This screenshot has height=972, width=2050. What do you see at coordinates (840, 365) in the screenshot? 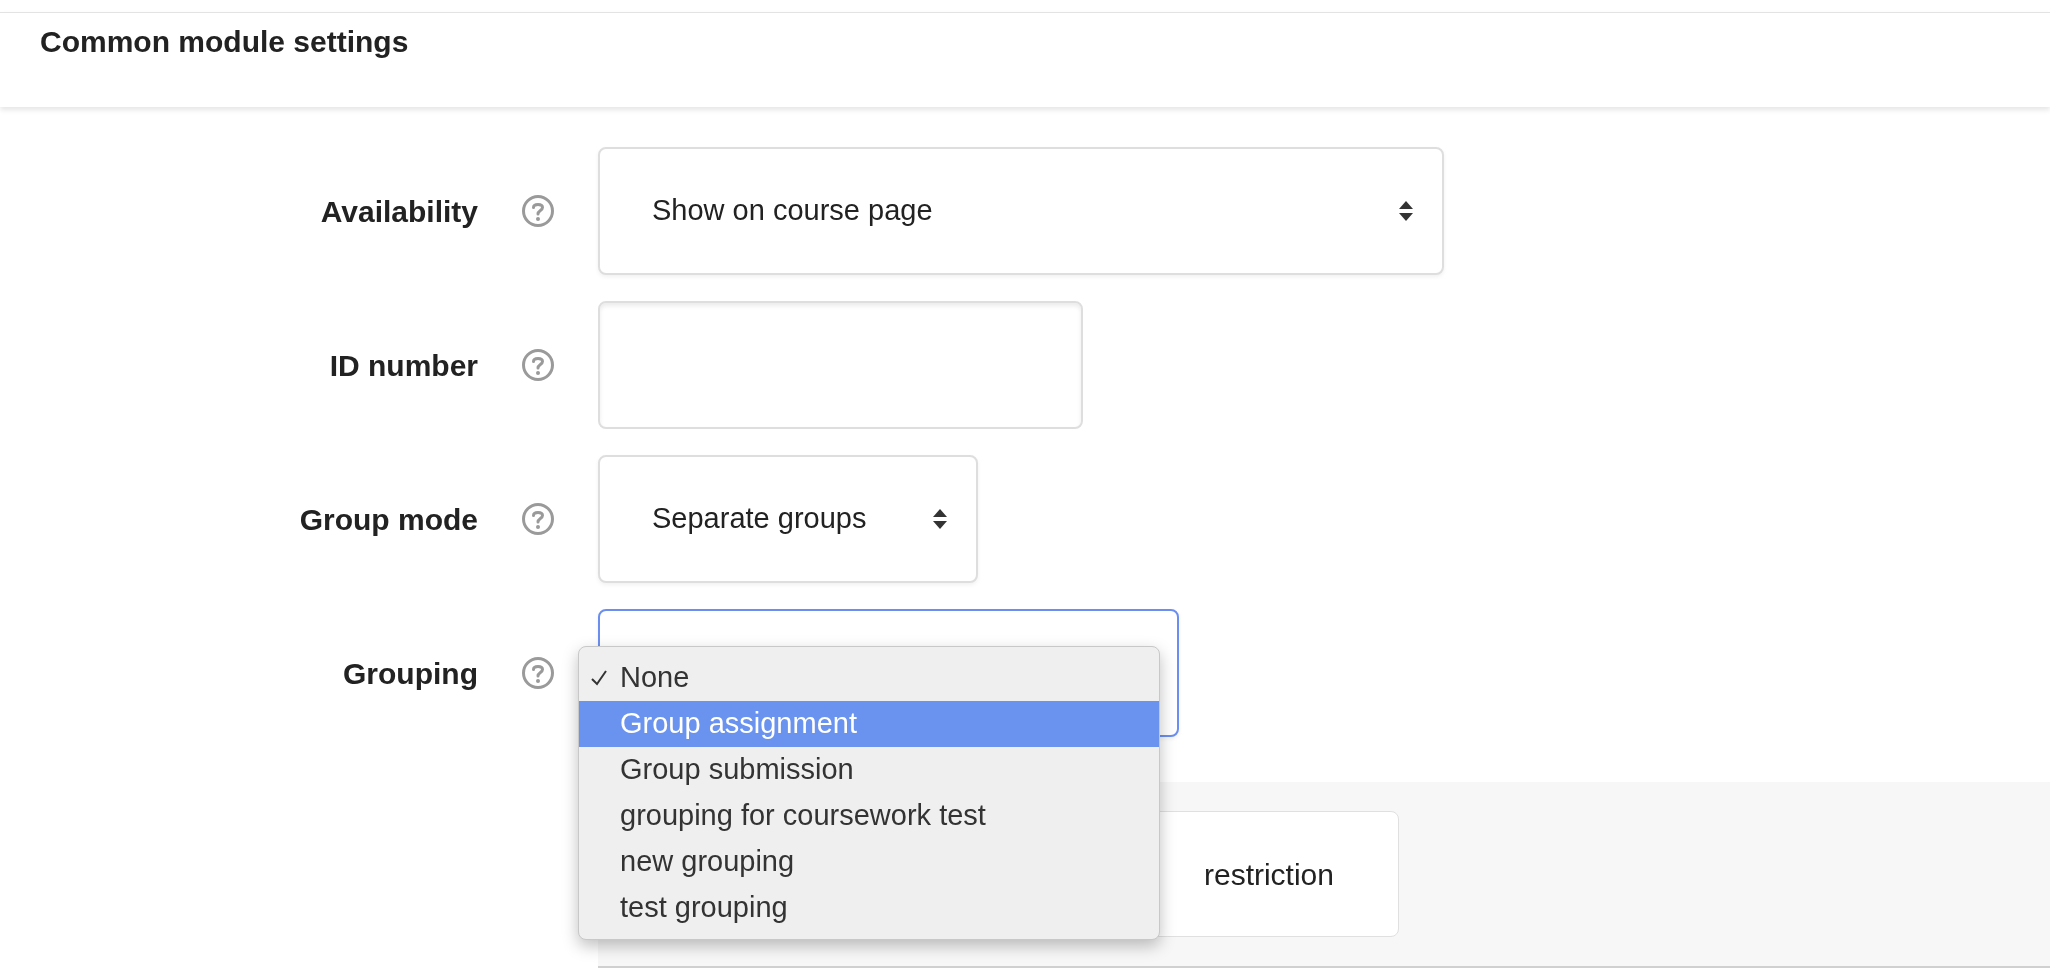
I see `input-field` at bounding box center [840, 365].